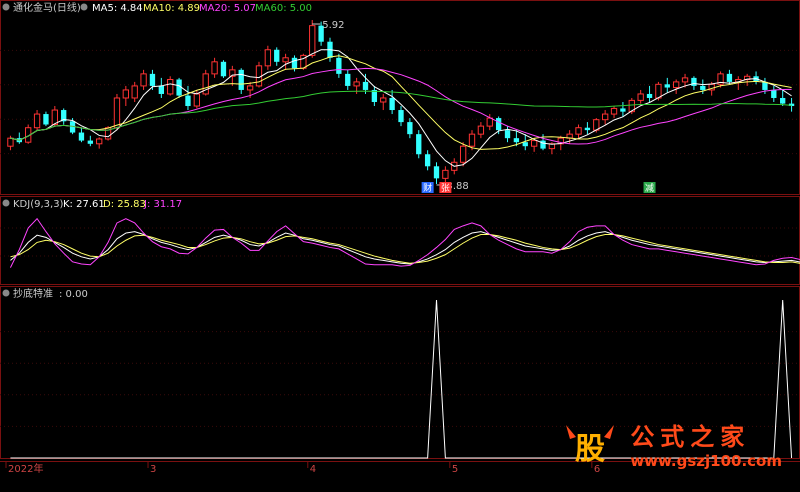 This screenshot has height=492, width=800. I want to click on ma20-label: MA20: 5.07, so click(227, 8).